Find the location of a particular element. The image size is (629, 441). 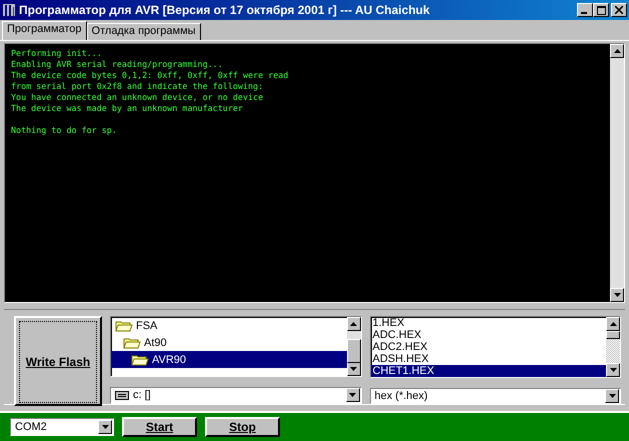

close-button is located at coordinates (619, 10).